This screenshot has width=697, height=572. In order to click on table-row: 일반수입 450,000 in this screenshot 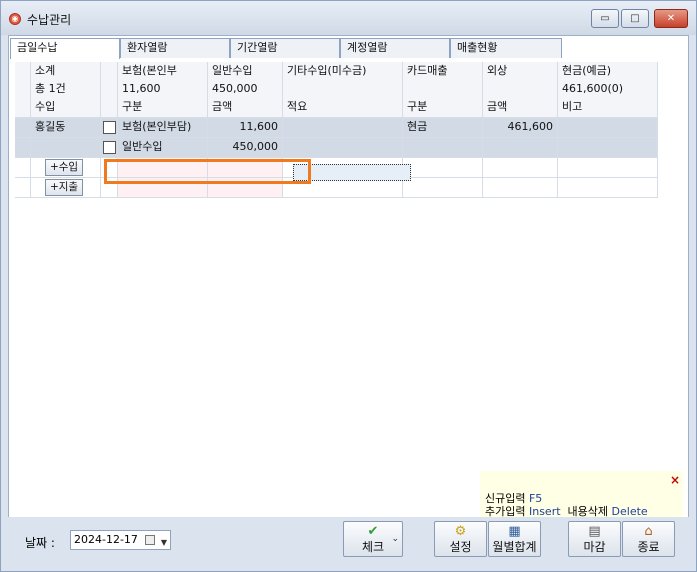, I will do `click(340, 148)`.